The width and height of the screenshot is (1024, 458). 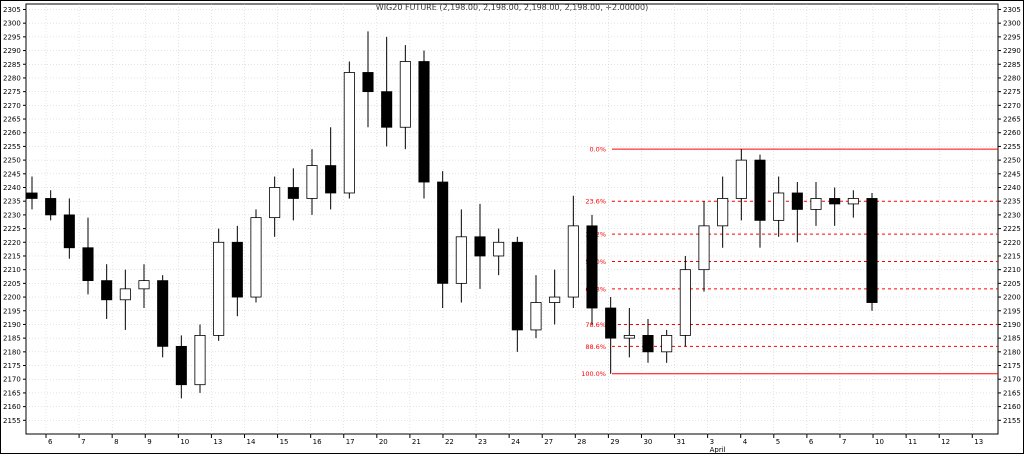 I want to click on x-tick-label: 11, so click(x=912, y=442).